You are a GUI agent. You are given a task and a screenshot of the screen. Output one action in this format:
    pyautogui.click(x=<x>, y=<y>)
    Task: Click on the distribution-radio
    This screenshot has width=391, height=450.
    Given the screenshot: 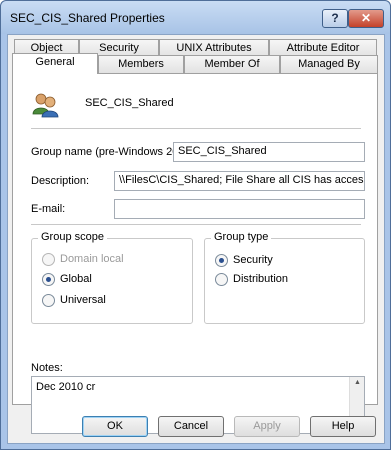 What is the action you would take?
    pyautogui.click(x=221, y=279)
    